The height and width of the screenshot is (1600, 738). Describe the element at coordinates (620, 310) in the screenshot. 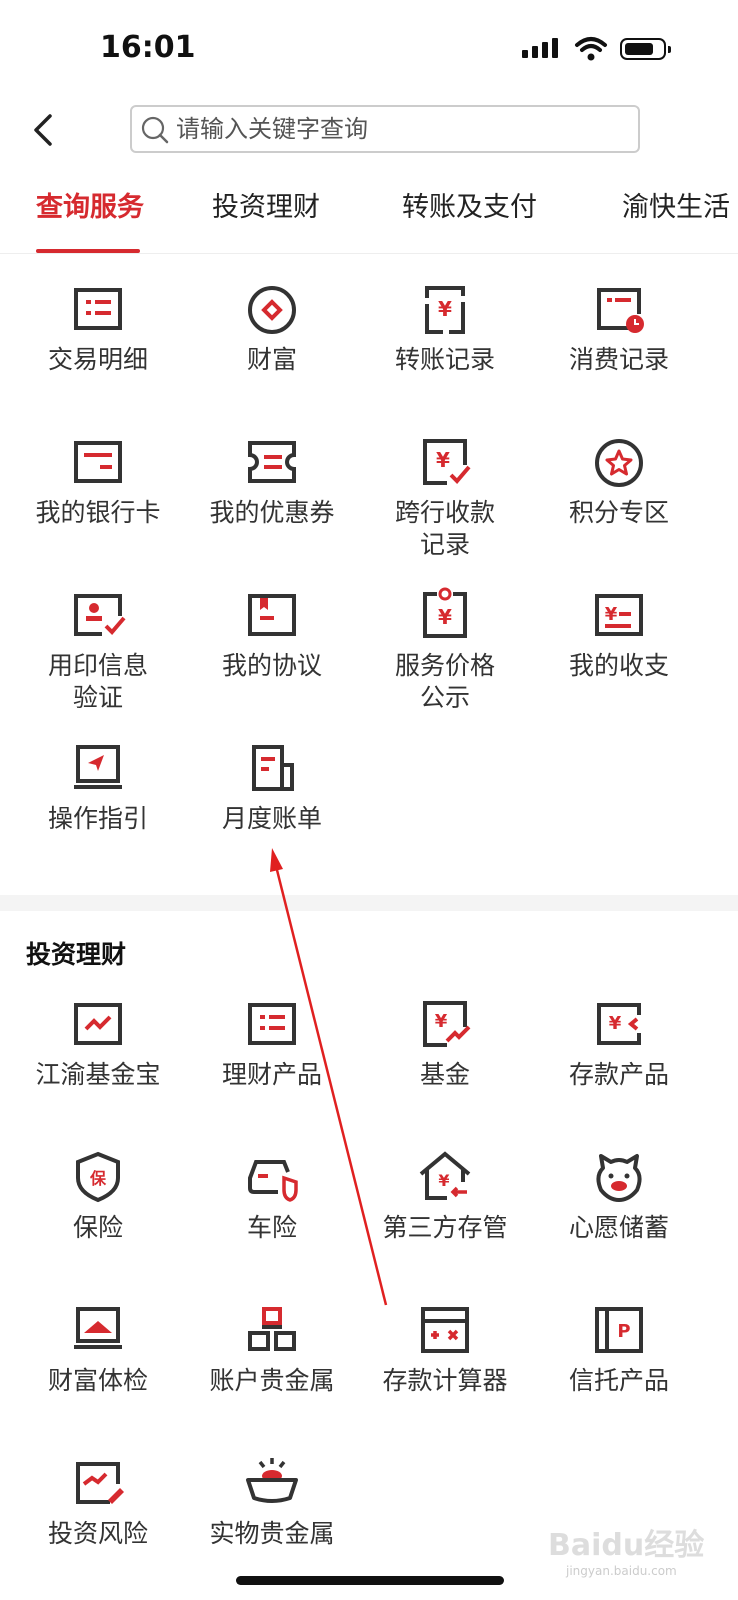

I see `consumption-record-icon` at that location.